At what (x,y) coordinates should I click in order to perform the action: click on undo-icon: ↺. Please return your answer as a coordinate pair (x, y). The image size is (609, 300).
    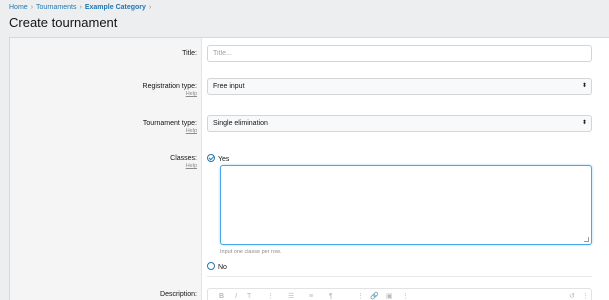
    Looking at the image, I should click on (572, 296).